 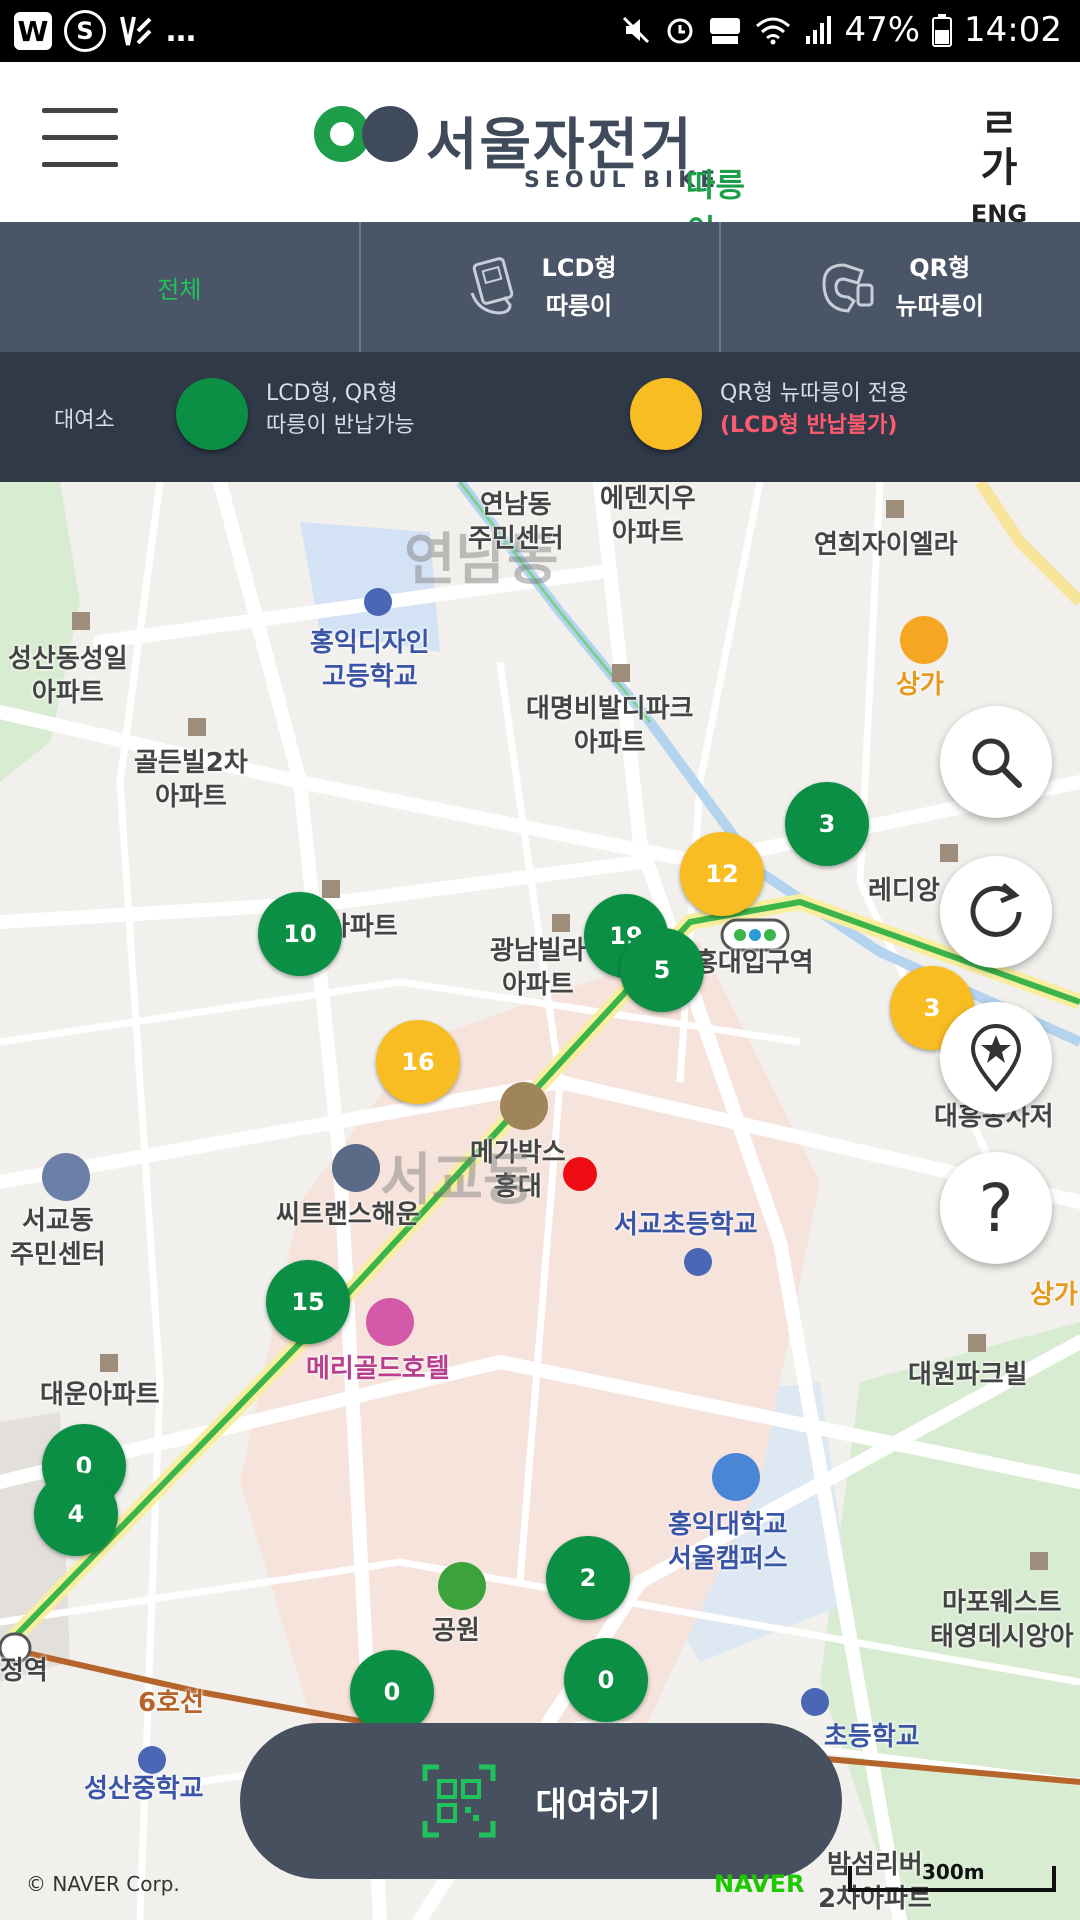 What do you see at coordinates (457, 1180) in the screenshot?
I see `map-label-seogyodong: 서교동` at bounding box center [457, 1180].